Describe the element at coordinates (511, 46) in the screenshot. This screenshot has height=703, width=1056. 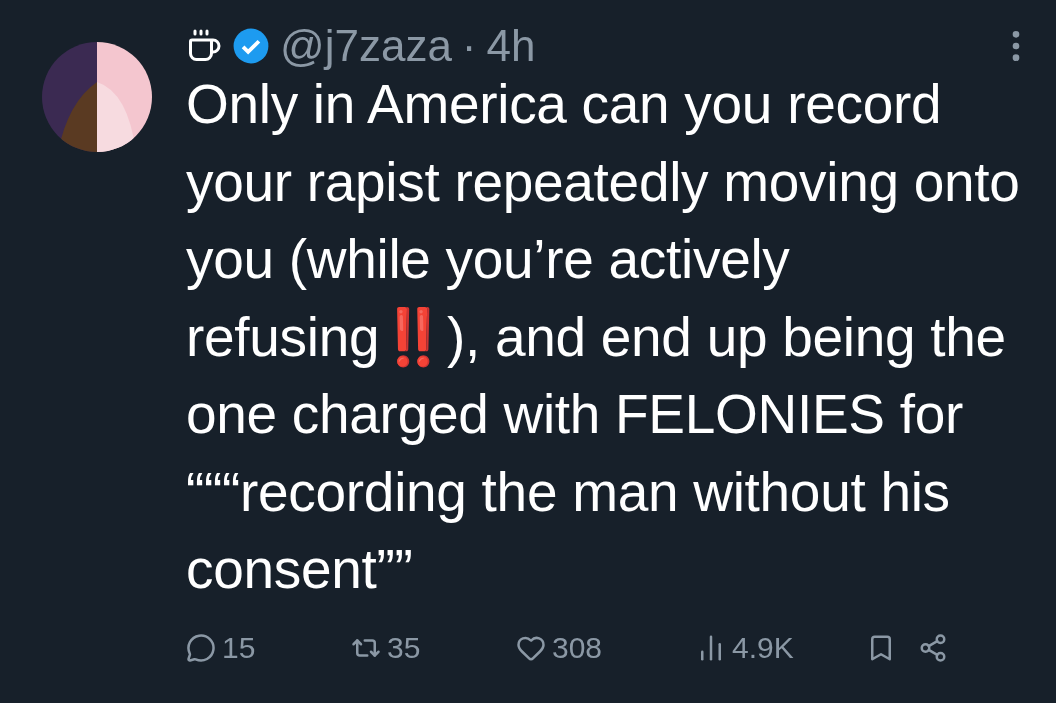
I see `post-time: 4h` at that location.